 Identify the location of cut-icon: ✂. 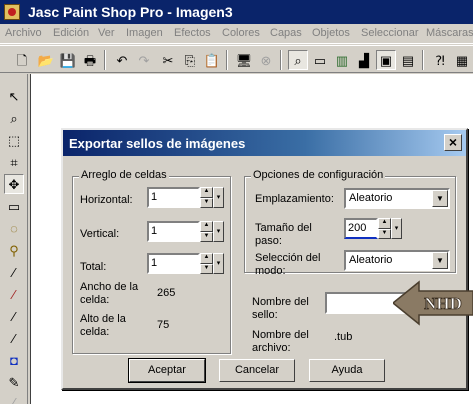
(168, 60).